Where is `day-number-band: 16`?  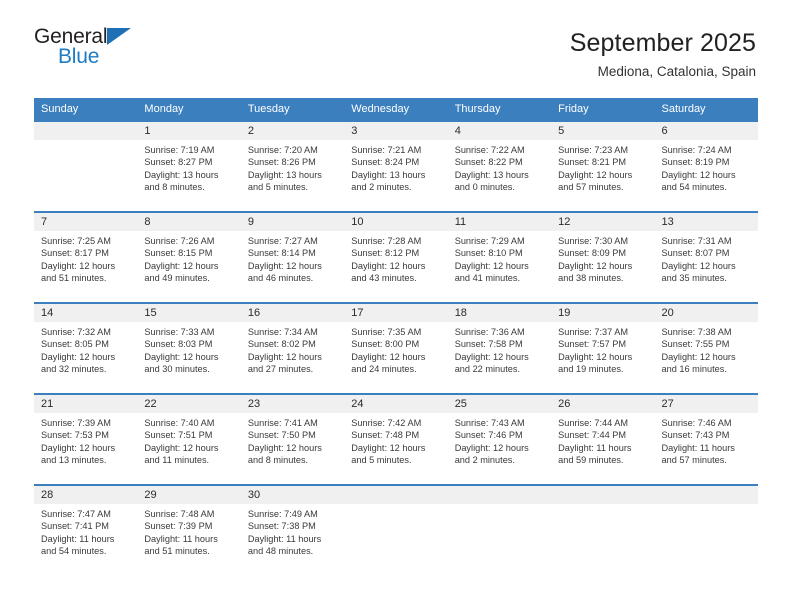
day-number-band: 16 is located at coordinates (292, 313).